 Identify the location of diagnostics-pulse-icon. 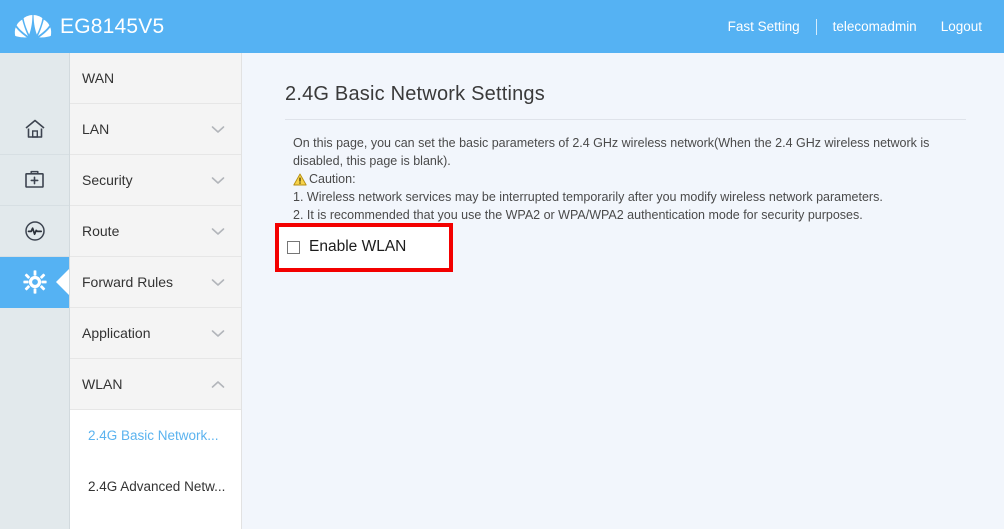
(34, 231).